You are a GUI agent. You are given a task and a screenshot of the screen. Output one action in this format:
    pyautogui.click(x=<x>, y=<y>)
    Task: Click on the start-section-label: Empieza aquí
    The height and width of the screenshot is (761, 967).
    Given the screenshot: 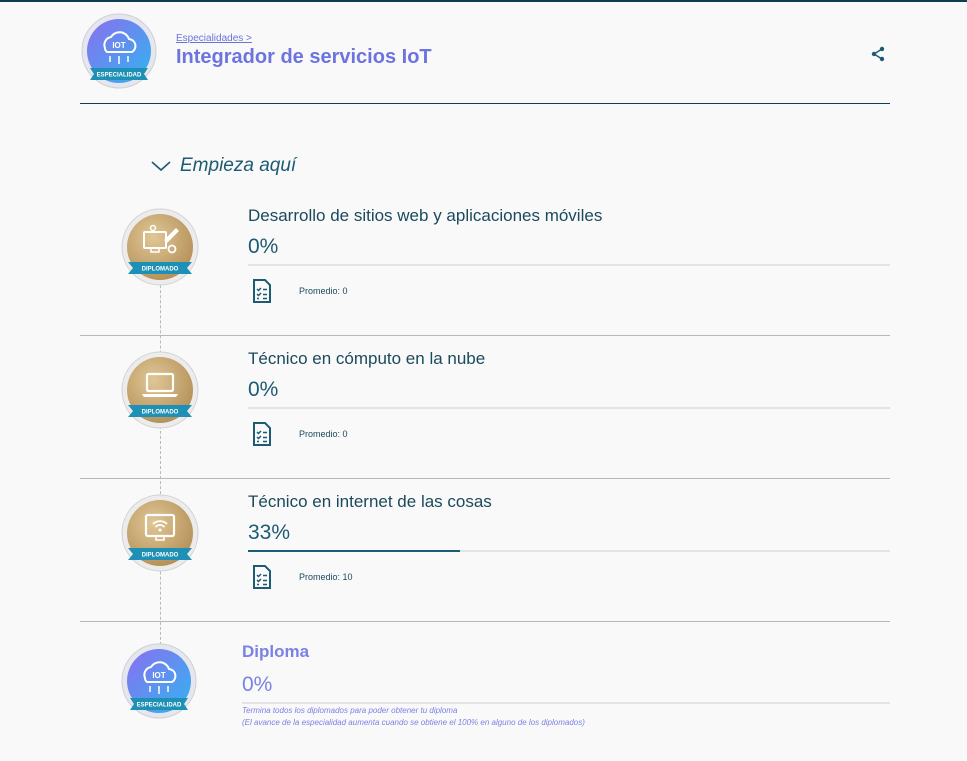 What is the action you would take?
    pyautogui.click(x=238, y=165)
    